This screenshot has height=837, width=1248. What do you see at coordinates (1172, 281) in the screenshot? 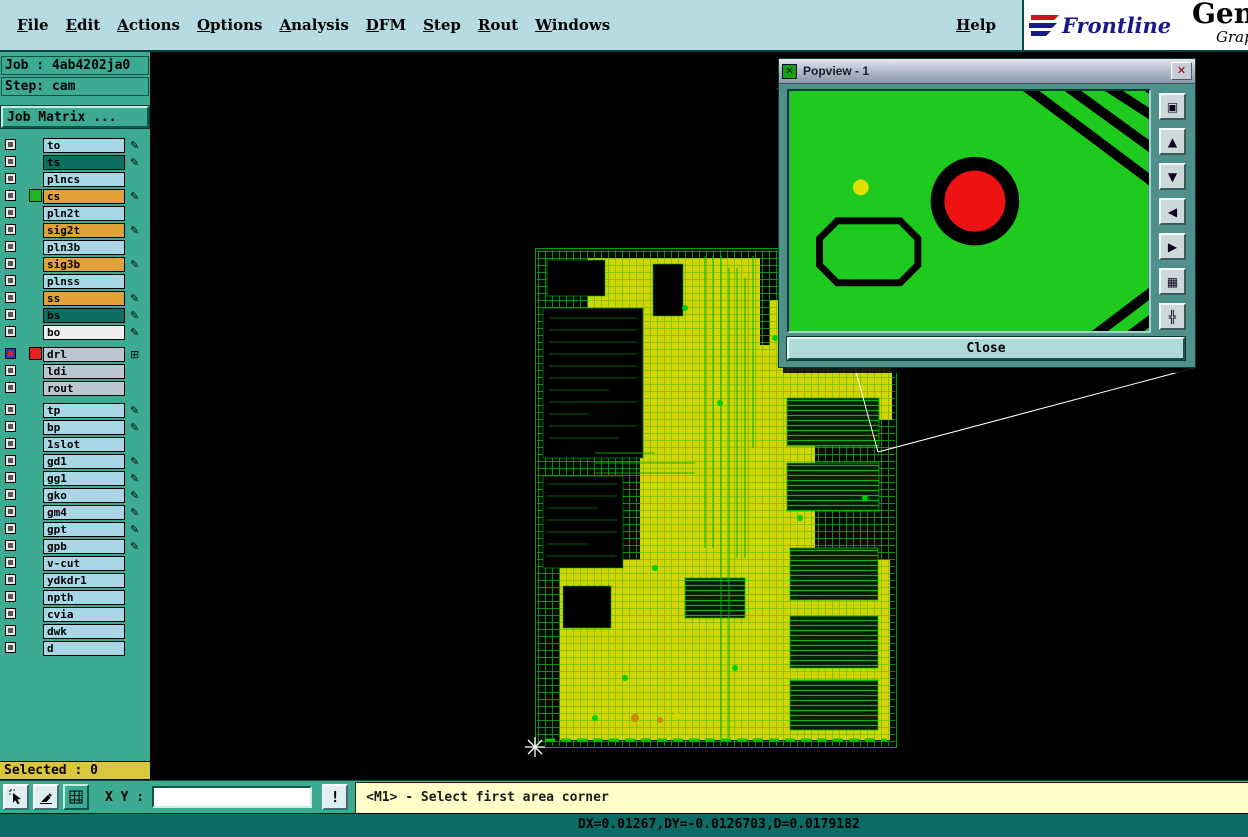
I see `popview-tool-button: ▦` at bounding box center [1172, 281].